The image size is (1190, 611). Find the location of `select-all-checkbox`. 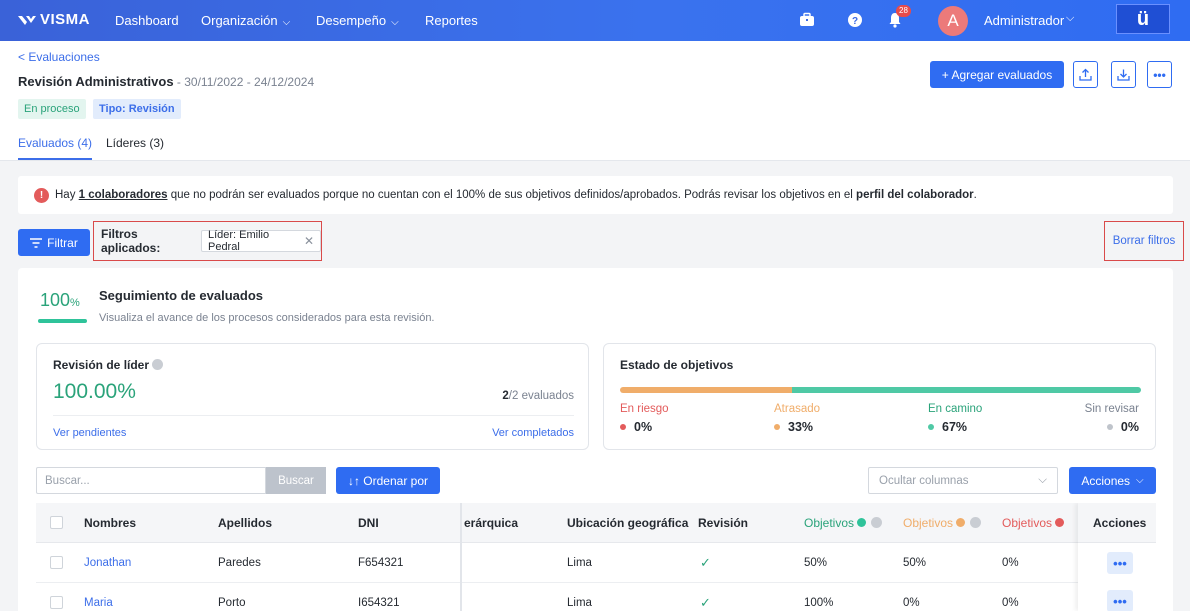

select-all-checkbox is located at coordinates (56, 522).